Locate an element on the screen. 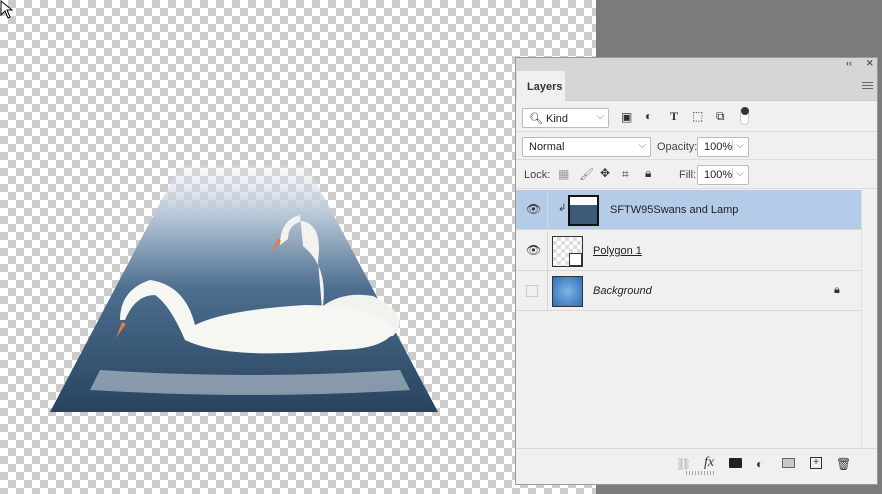  lock-transparent-pixels-icon: ▦ is located at coordinates (563, 174).